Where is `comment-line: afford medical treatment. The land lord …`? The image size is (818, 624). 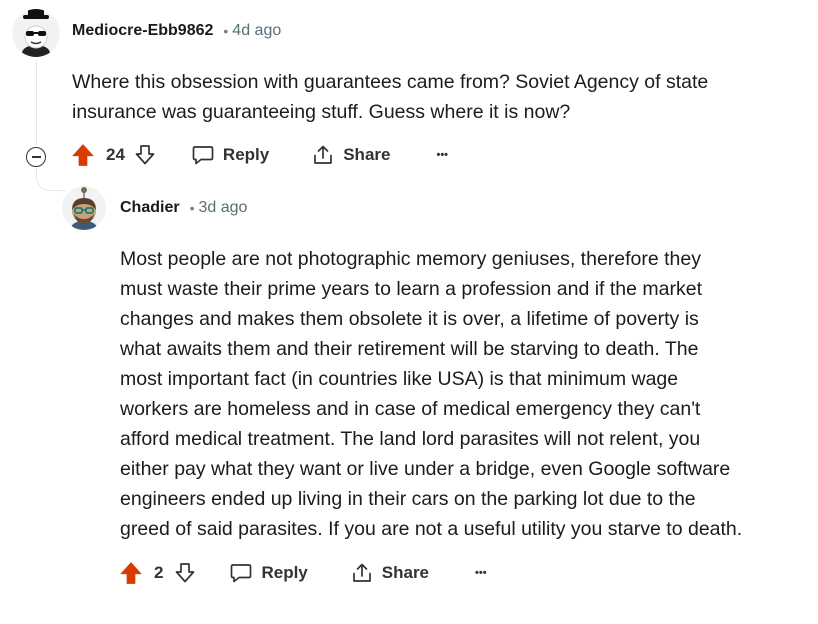
comment-line: afford medical treatment. The land lord … is located at coordinates (410, 439).